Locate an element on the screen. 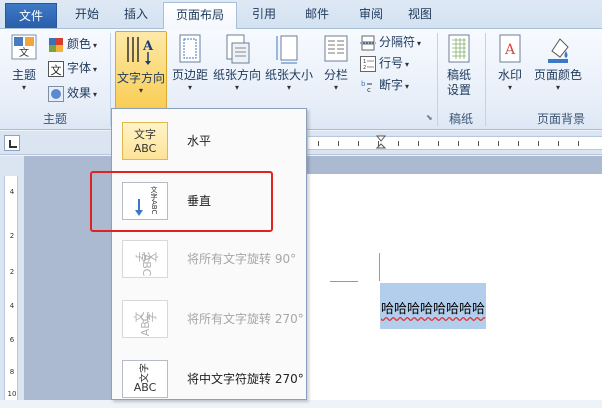  ribbon-tab-bar: 文件 开始 插入 页面布局 引用 邮件 审阅 视图 is located at coordinates (301, 15).